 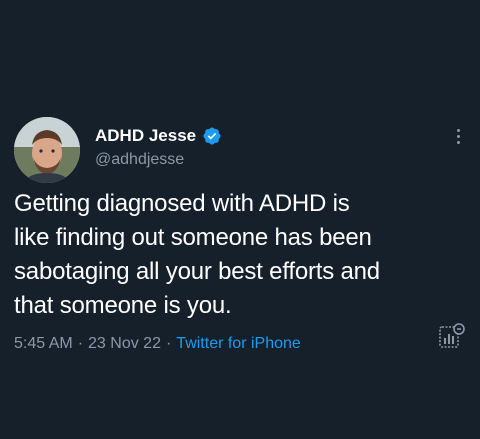 What do you see at coordinates (139, 160) in the screenshot?
I see `author-handle: @adhdjesse` at bounding box center [139, 160].